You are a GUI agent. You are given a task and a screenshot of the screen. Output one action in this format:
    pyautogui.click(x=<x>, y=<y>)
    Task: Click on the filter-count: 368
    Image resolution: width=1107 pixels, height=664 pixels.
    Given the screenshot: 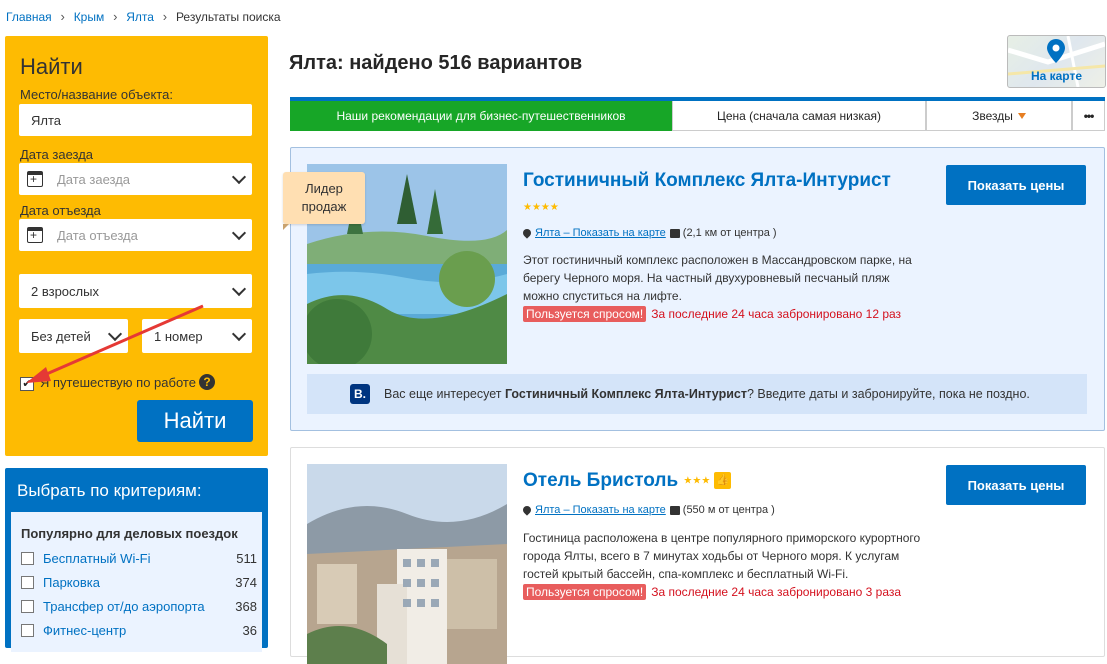 What is the action you would take?
    pyautogui.click(x=246, y=606)
    